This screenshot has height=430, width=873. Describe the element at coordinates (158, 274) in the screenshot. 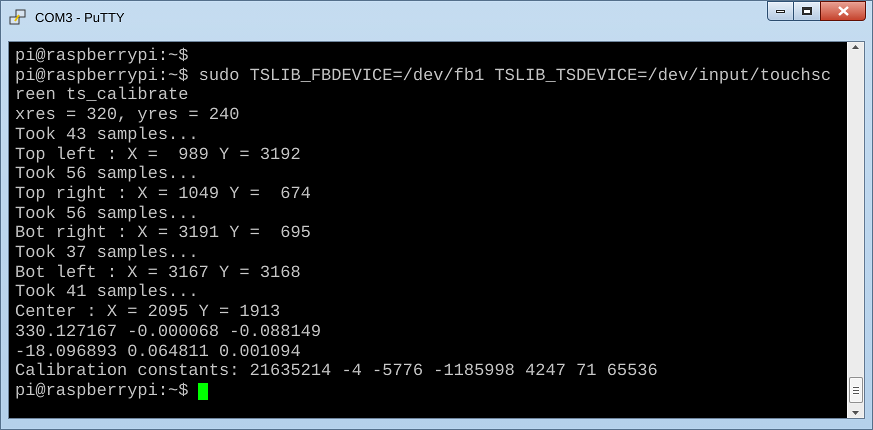

I see `terminal-line: Bot left : X = 3167 Y = 3168` at that location.